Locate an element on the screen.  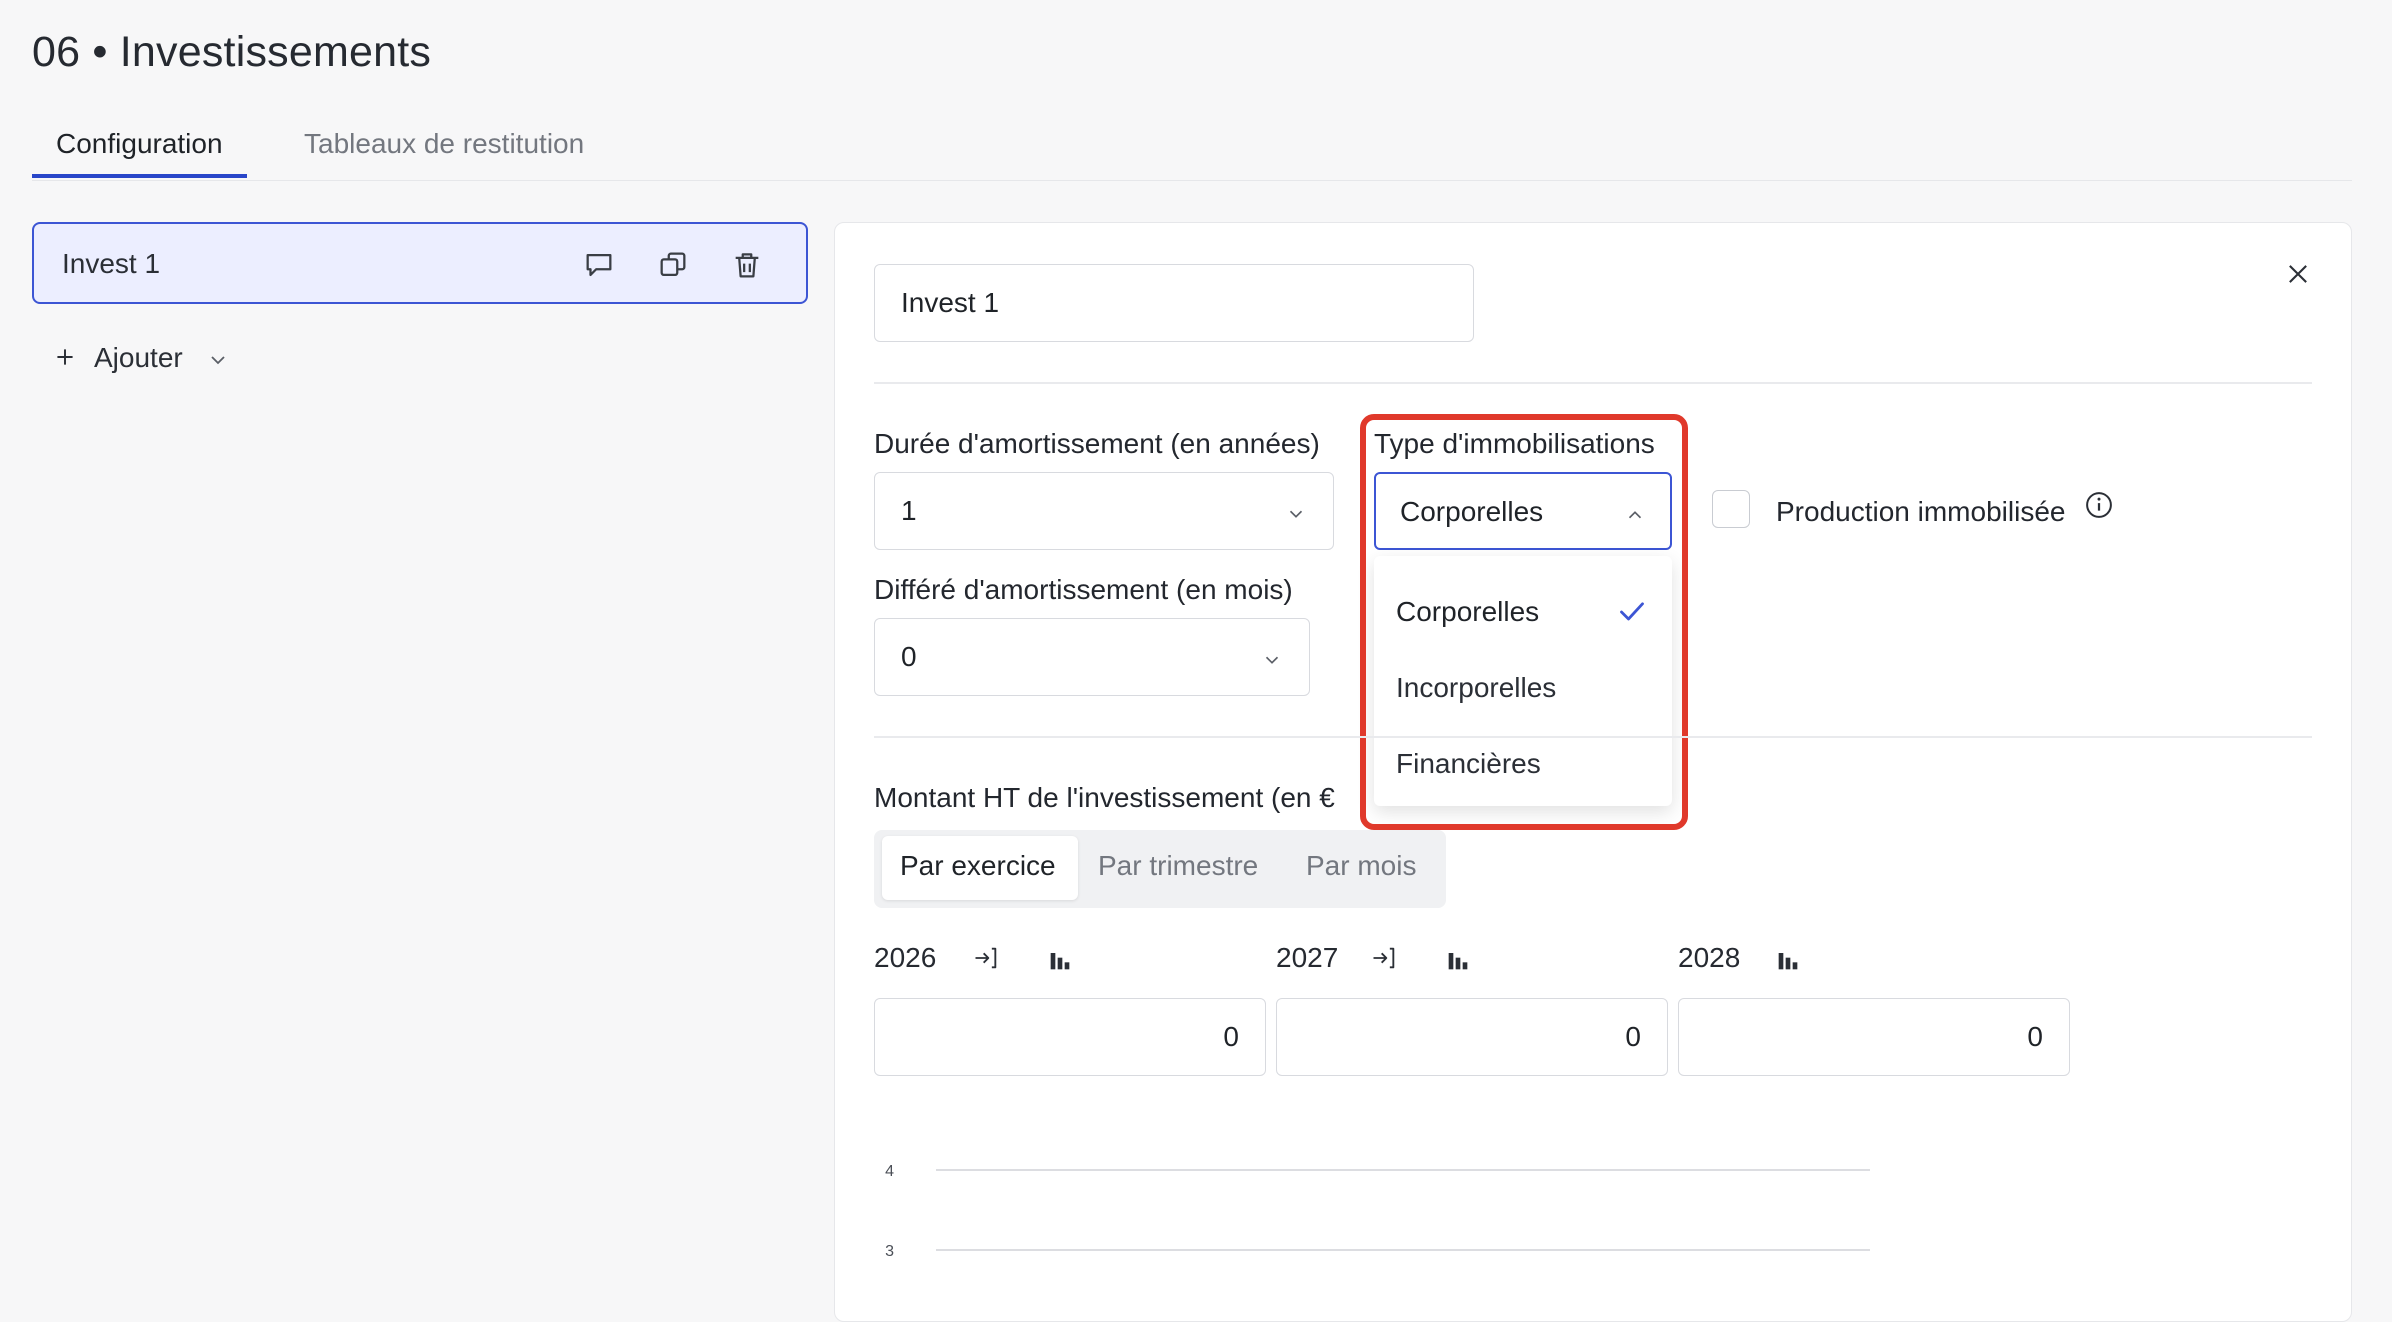
sidebar-item-label: Invest 1 is located at coordinates (111, 263).